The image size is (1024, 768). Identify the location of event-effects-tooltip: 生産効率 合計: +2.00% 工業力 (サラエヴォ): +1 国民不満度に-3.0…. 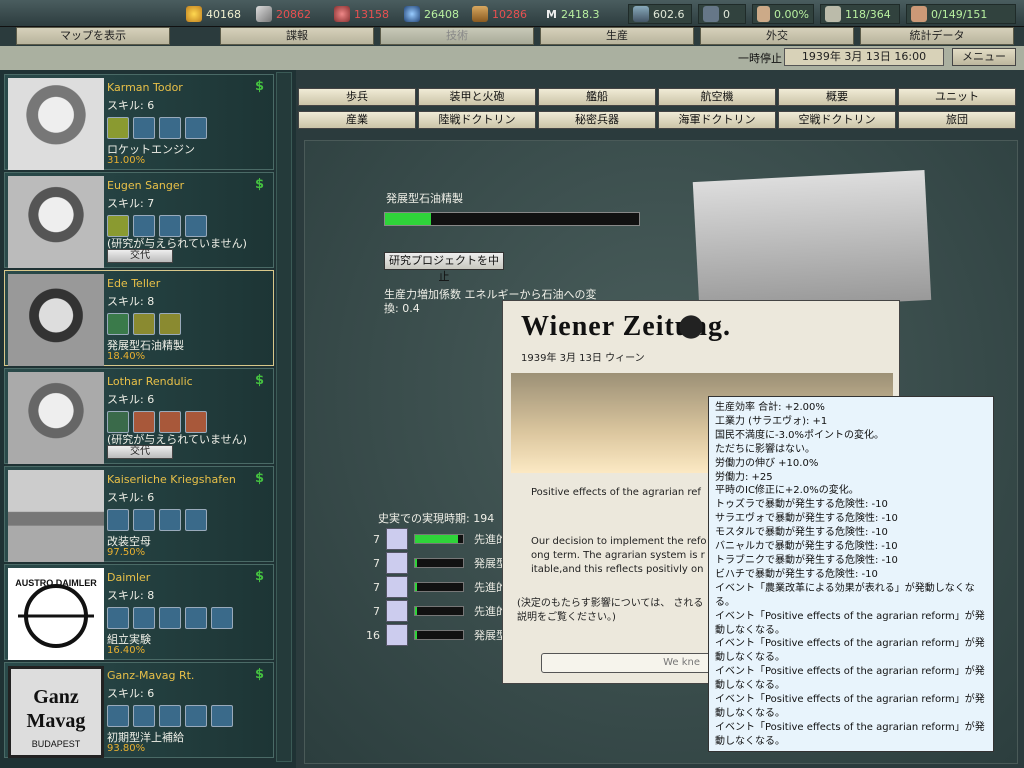
(851, 574).